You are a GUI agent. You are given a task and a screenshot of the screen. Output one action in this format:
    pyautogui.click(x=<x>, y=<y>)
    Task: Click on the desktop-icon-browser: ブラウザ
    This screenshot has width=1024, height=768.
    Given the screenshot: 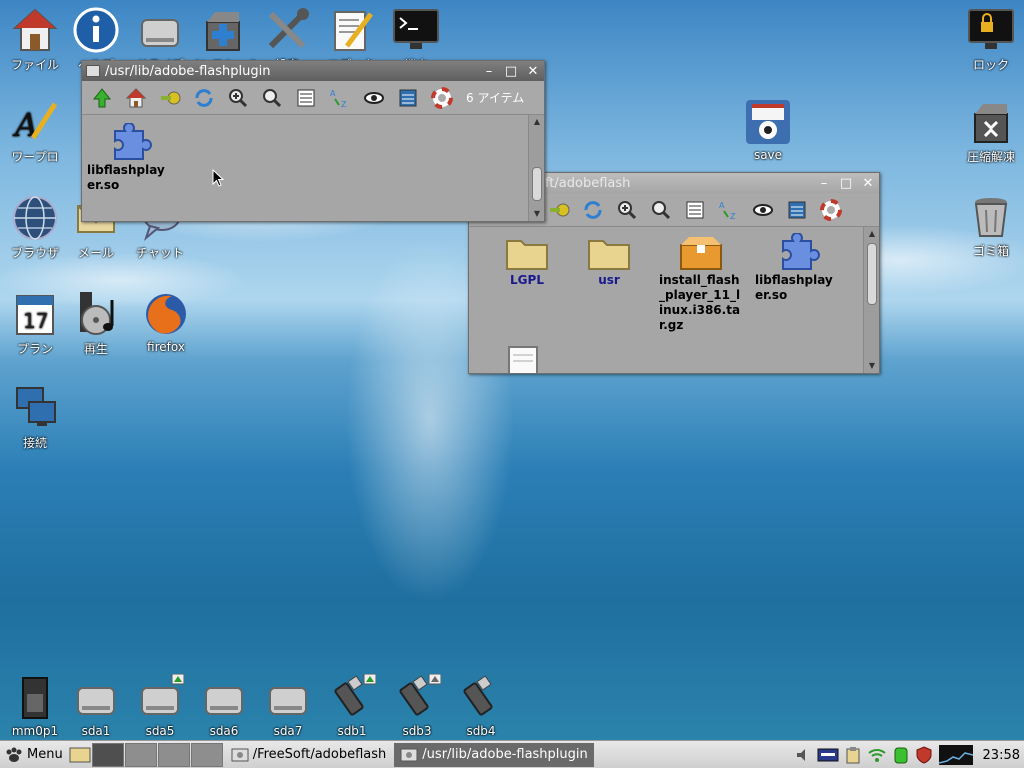 What is the action you would take?
    pyautogui.click(x=35, y=227)
    